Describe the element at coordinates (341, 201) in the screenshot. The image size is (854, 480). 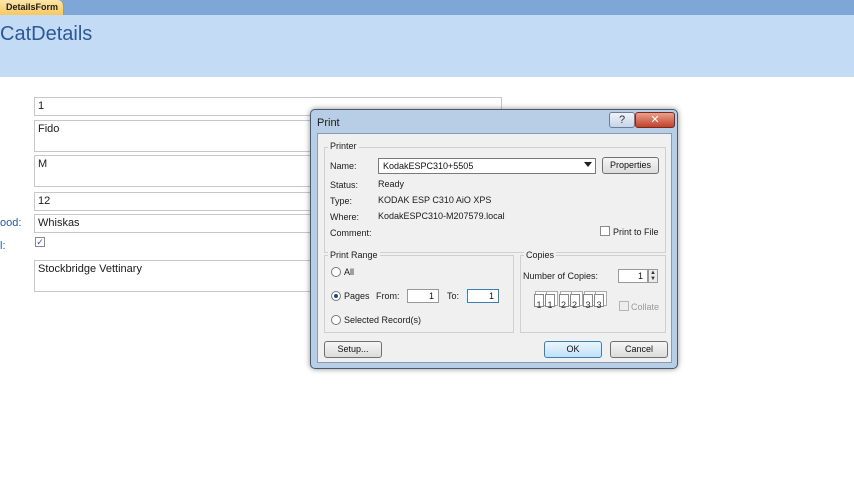
I see `type-label: Type:` at that location.